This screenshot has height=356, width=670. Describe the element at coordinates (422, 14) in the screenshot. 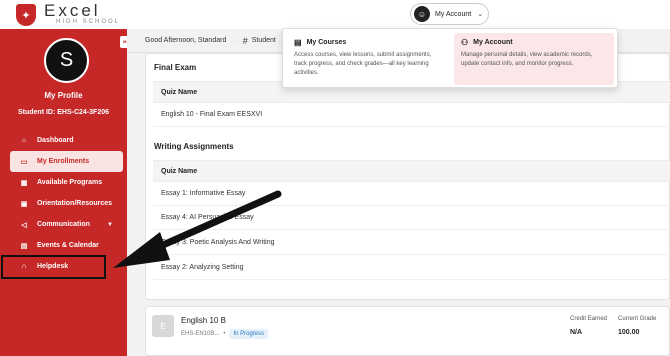

I see `user-account-icon: ☺` at that location.